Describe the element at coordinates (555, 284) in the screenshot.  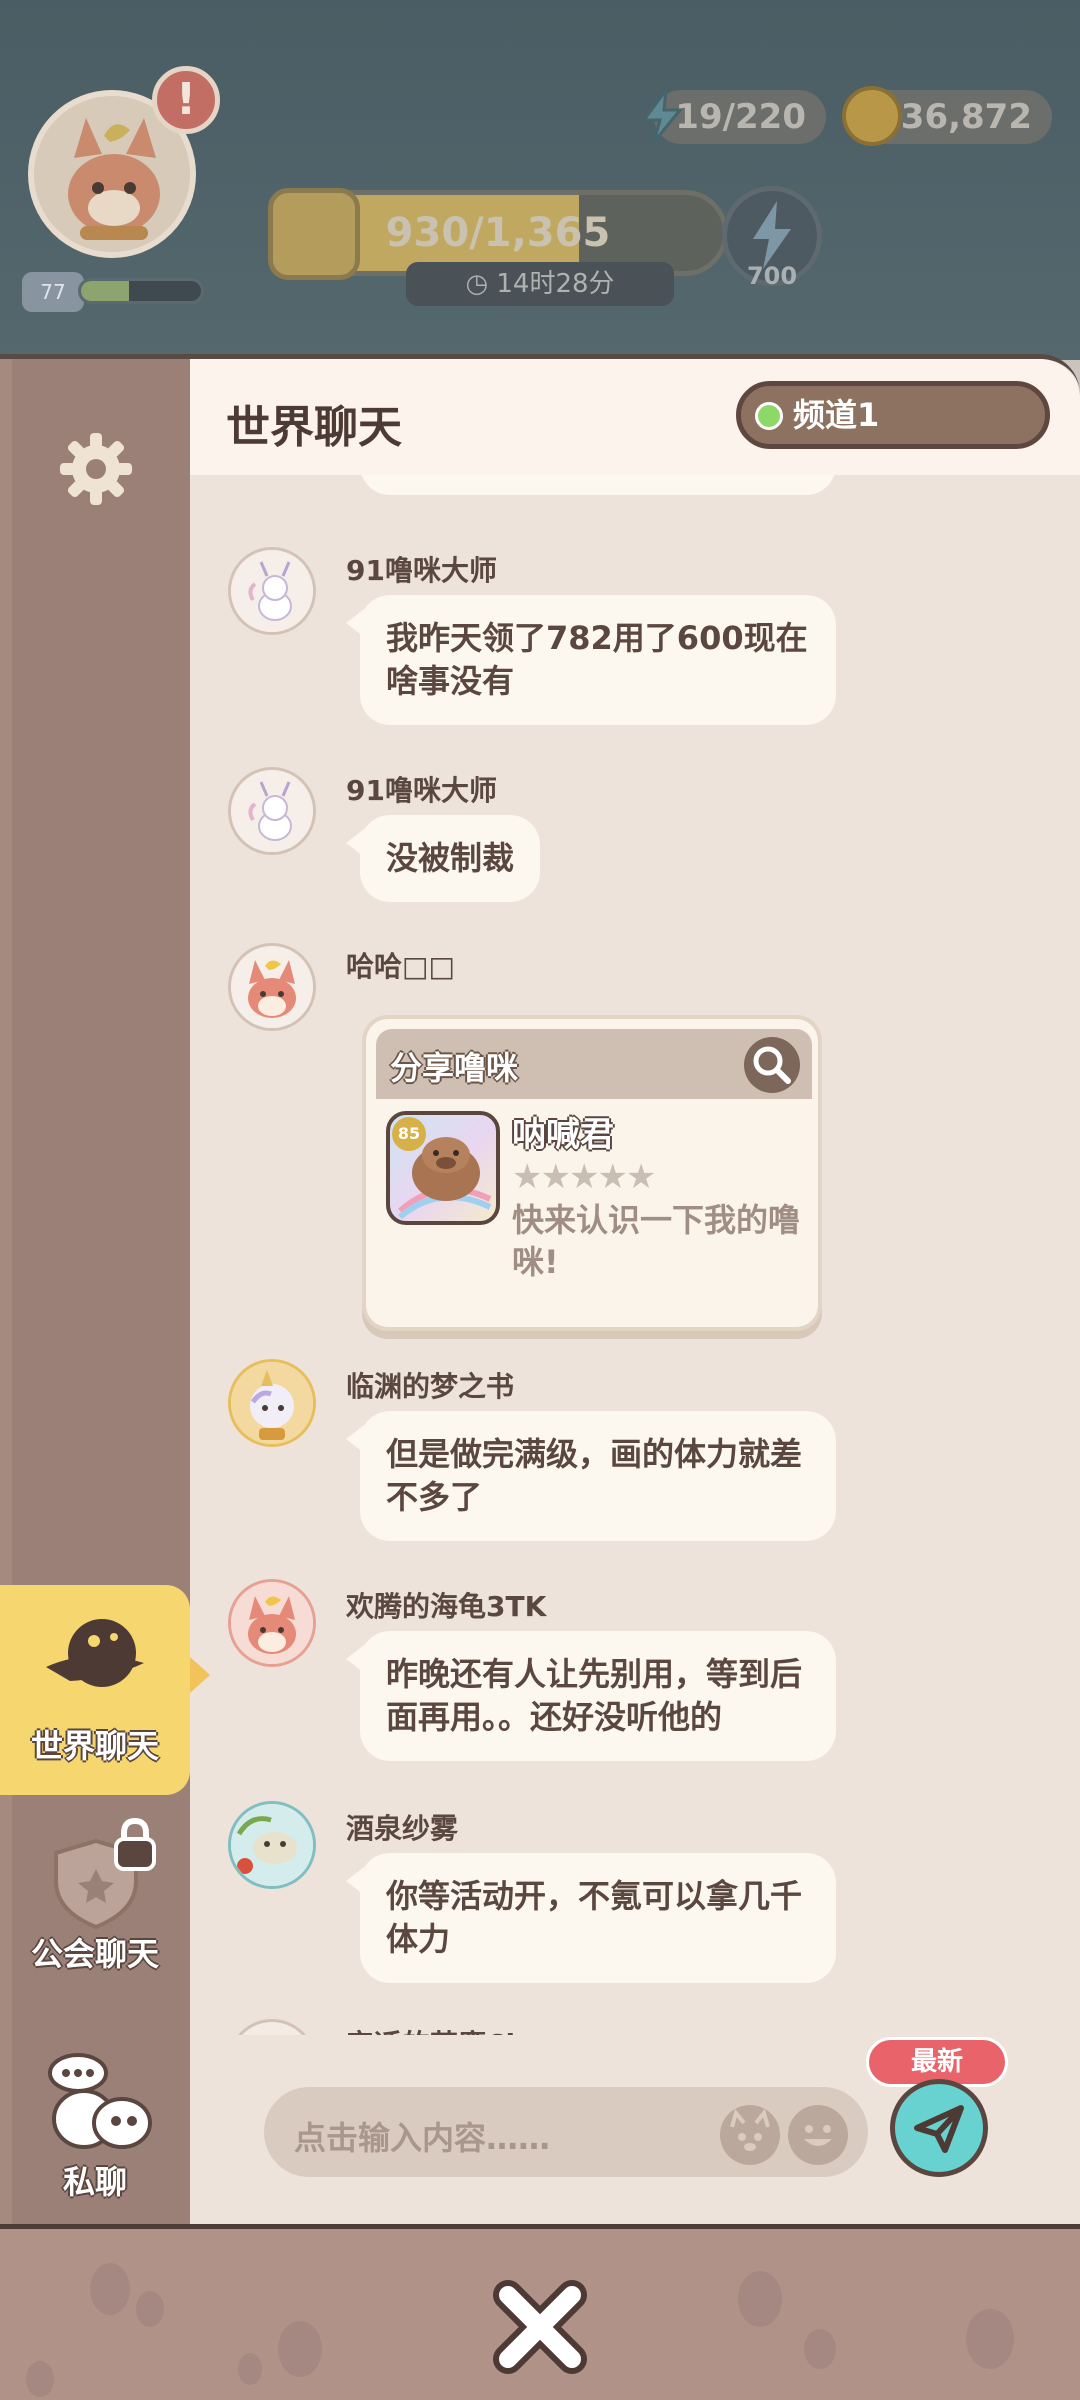
I see `timer-text: 14时28分` at that location.